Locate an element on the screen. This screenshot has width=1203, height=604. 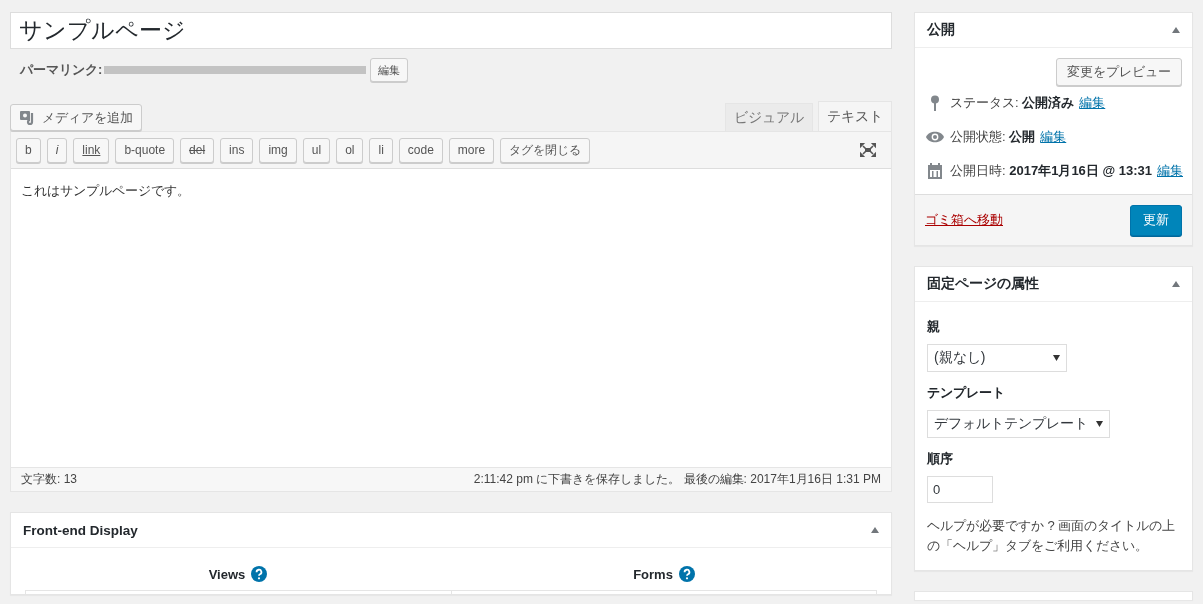
help-text: ヘルプが必要ですか ? 画面のタイトルの上の「ヘルプ」タブをご利用ください。 is located at coordinates (1052, 536).